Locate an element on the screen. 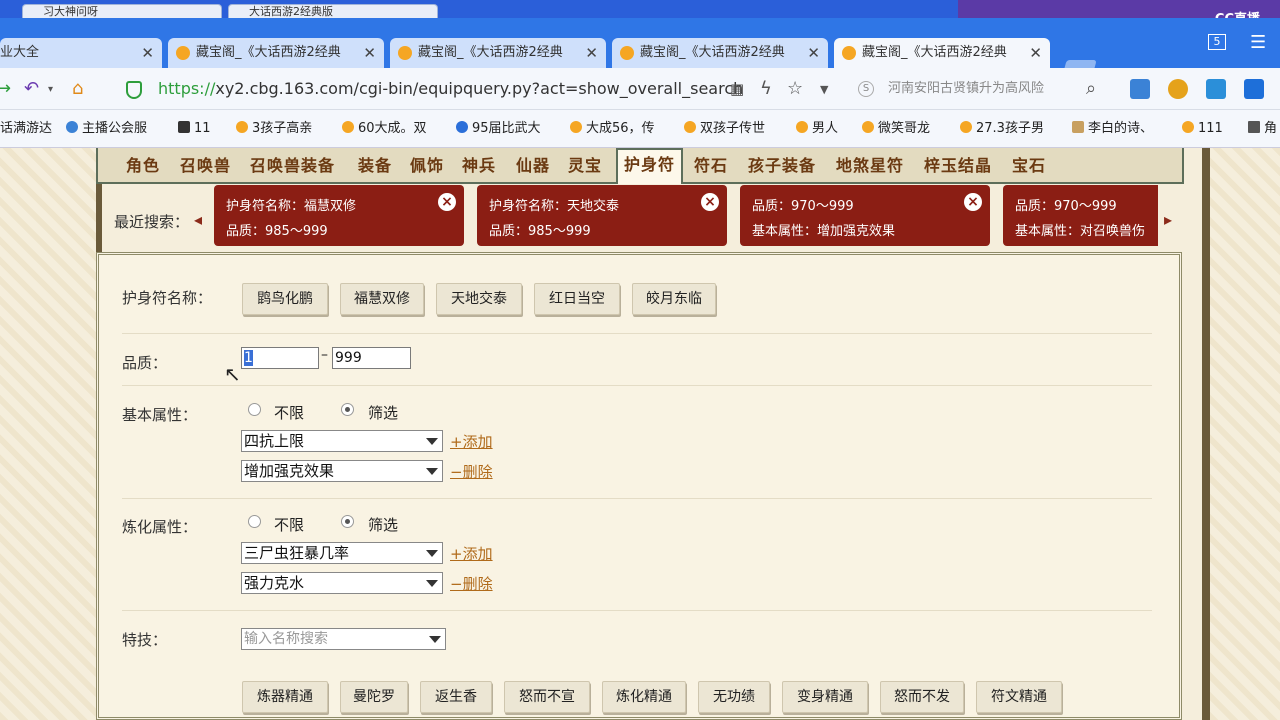  bookmark-item: 大成56，传 is located at coordinates (612, 129).